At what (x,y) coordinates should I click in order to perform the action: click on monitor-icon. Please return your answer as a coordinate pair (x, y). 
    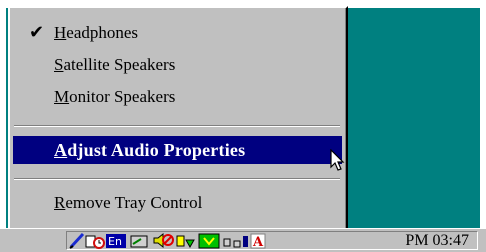
    Looking at the image, I should click on (209, 241).